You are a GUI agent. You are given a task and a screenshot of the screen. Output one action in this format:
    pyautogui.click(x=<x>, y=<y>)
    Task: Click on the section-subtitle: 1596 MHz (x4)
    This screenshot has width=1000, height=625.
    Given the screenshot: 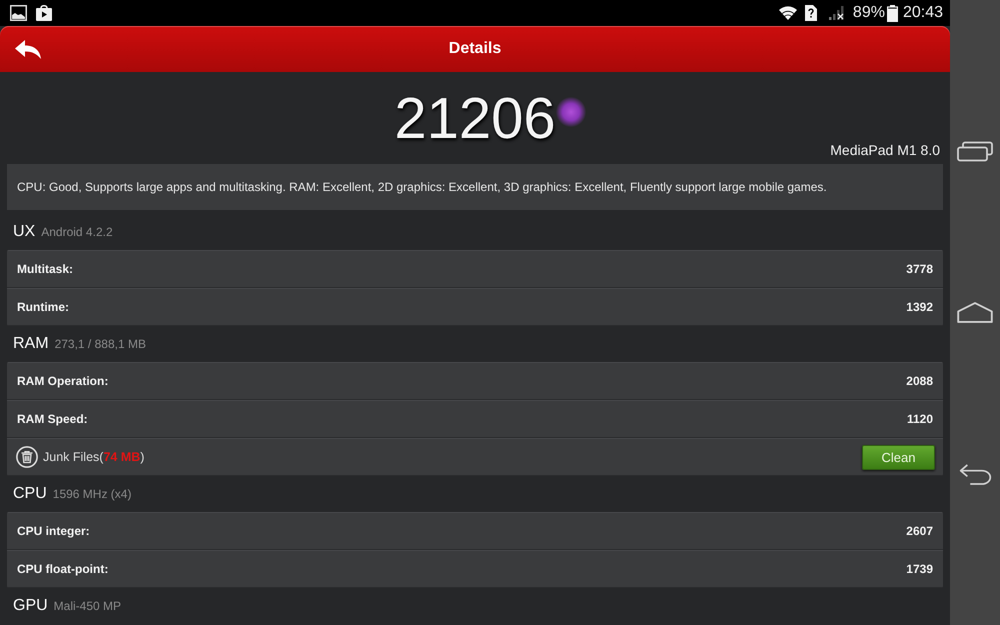 What is the action you would take?
    pyautogui.click(x=92, y=494)
    